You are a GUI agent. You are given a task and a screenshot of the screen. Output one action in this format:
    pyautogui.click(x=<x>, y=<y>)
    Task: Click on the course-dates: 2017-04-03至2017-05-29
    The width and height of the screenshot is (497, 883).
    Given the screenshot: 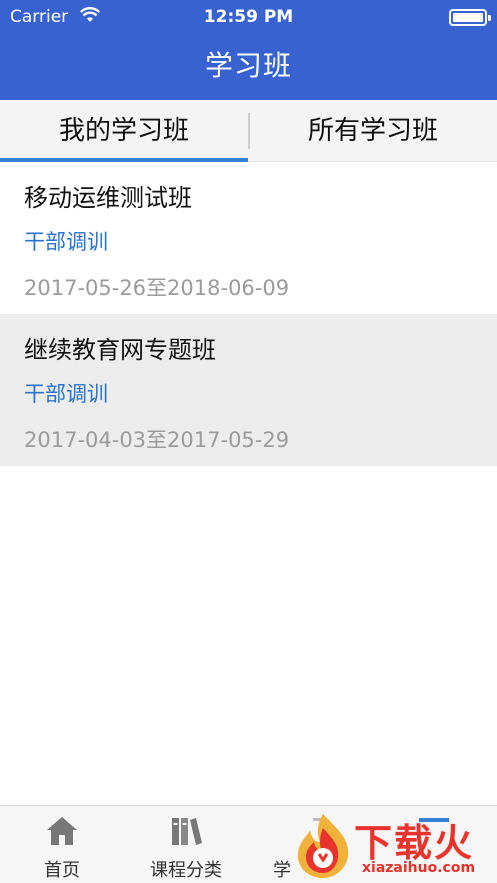 What is the action you would take?
    pyautogui.click(x=157, y=440)
    